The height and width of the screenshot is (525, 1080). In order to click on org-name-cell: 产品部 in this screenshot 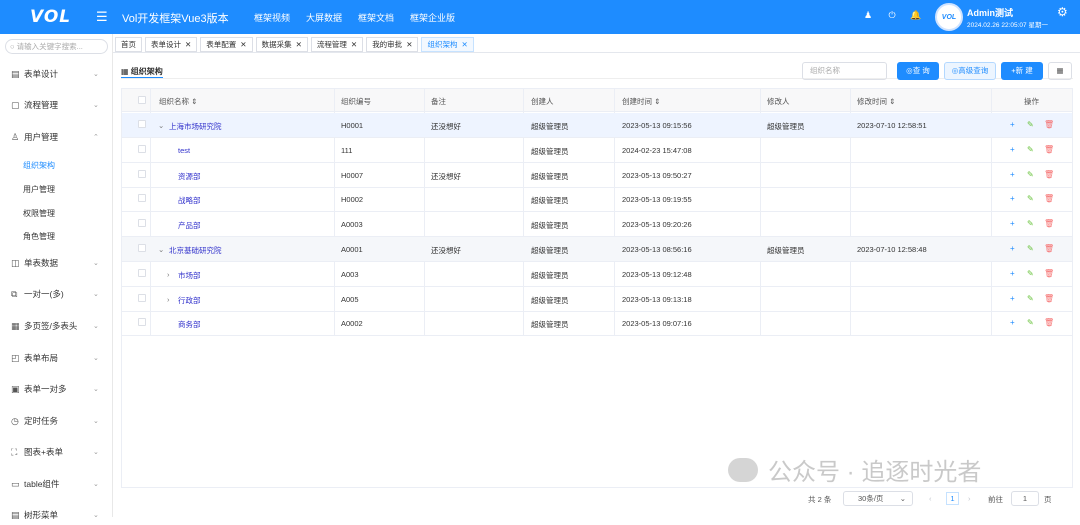, I will do `click(189, 225)`.